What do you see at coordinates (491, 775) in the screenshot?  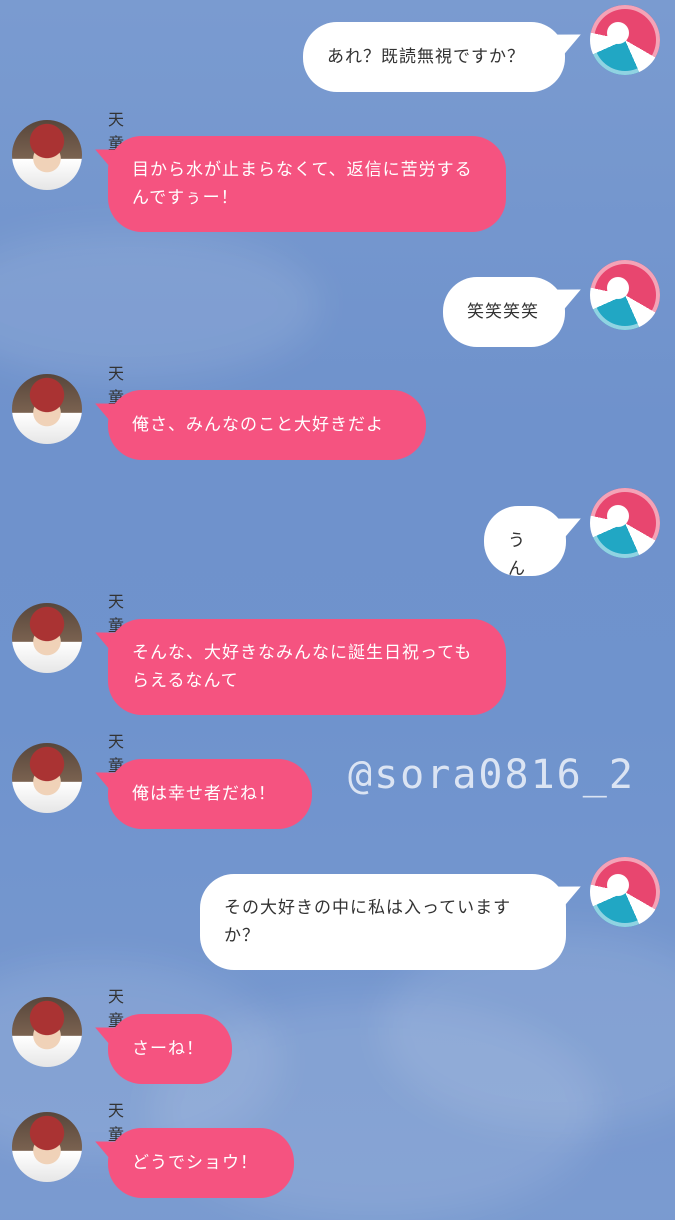 I see `watermark: @sora0816_2` at bounding box center [491, 775].